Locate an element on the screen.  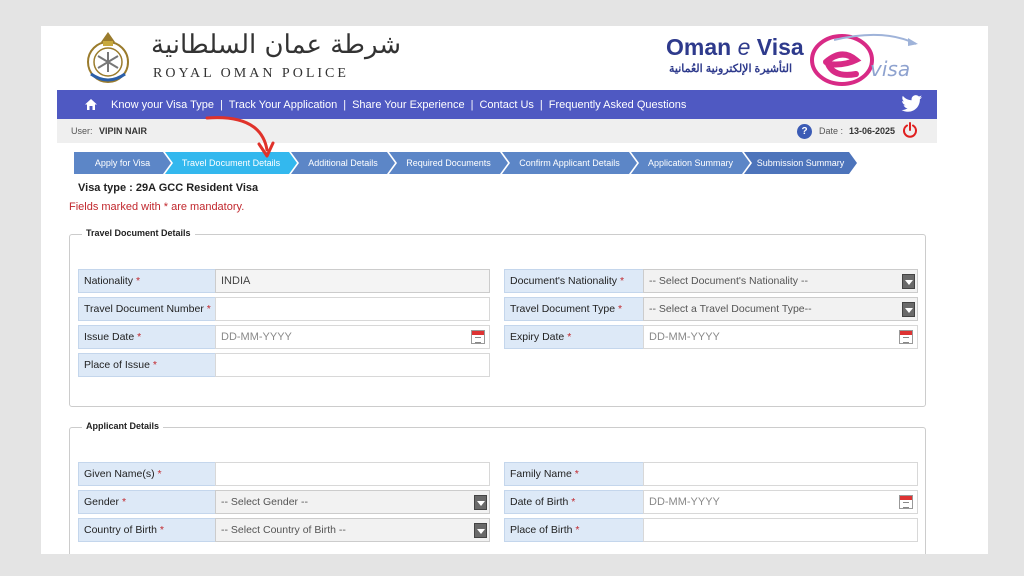
label-text: Gender is located at coordinates (102, 502).